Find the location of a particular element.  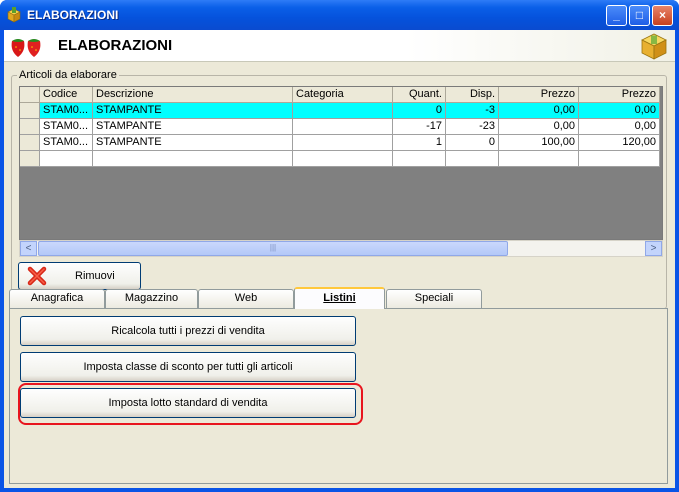

page-title: ELABORAZIONI is located at coordinates (115, 45).